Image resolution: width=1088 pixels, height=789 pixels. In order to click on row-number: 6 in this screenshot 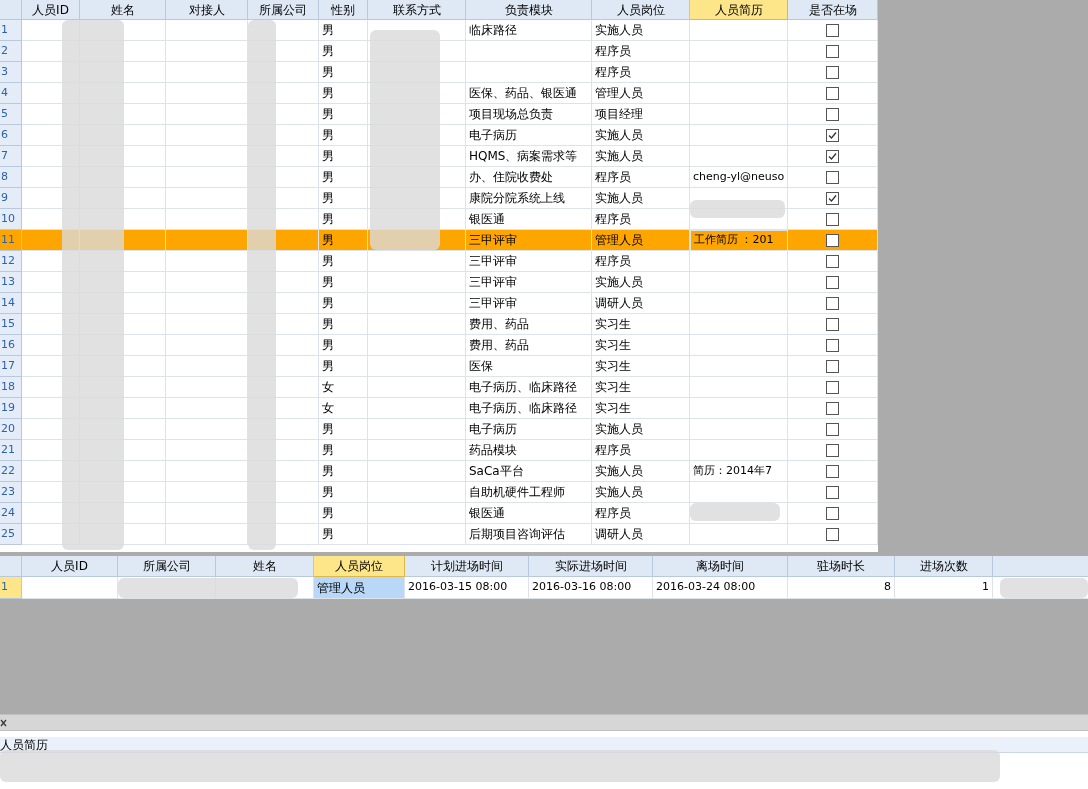, I will do `click(11, 135)`.